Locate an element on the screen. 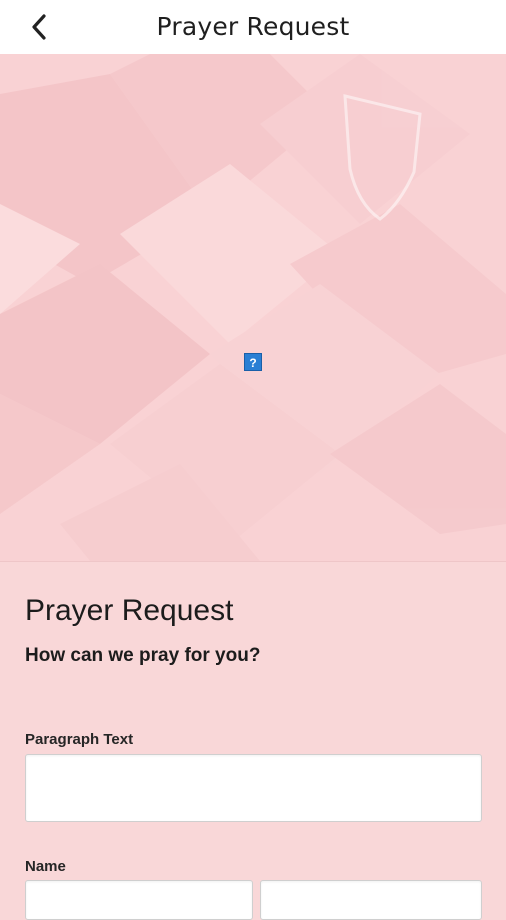 The width and height of the screenshot is (506, 920). first-name-field is located at coordinates (139, 900).